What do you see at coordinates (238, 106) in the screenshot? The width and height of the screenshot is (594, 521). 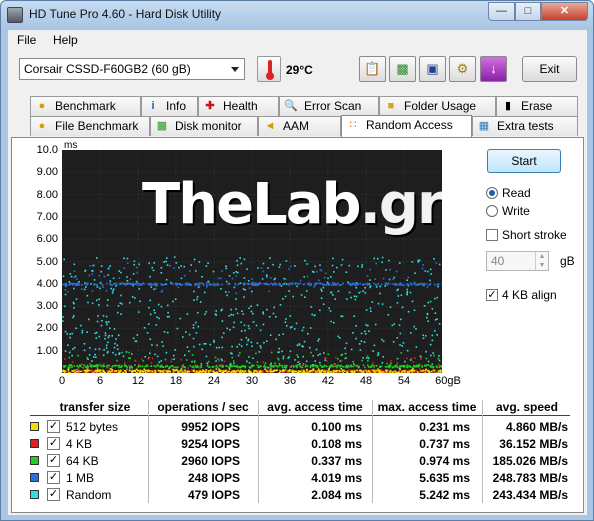 I see `tab-health: ✚ Health` at bounding box center [238, 106].